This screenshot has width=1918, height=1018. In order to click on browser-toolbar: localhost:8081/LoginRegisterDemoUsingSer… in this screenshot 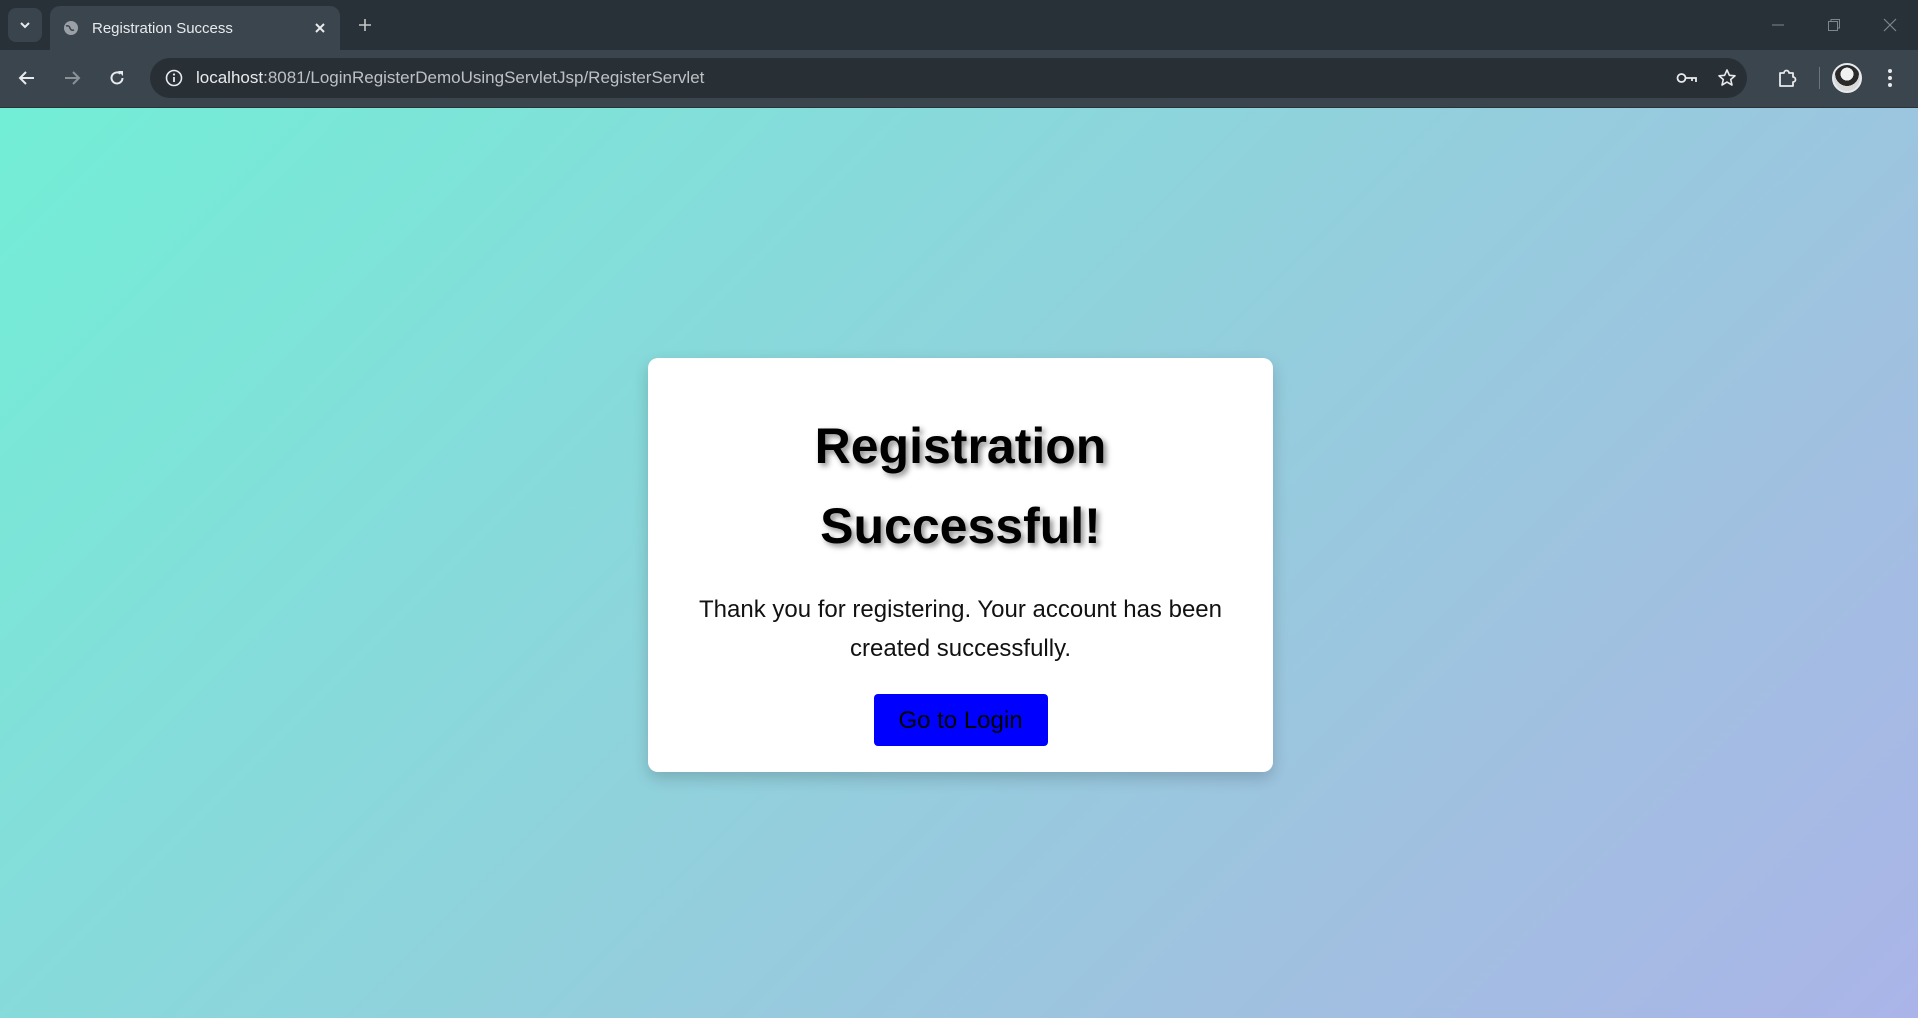, I will do `click(959, 79)`.